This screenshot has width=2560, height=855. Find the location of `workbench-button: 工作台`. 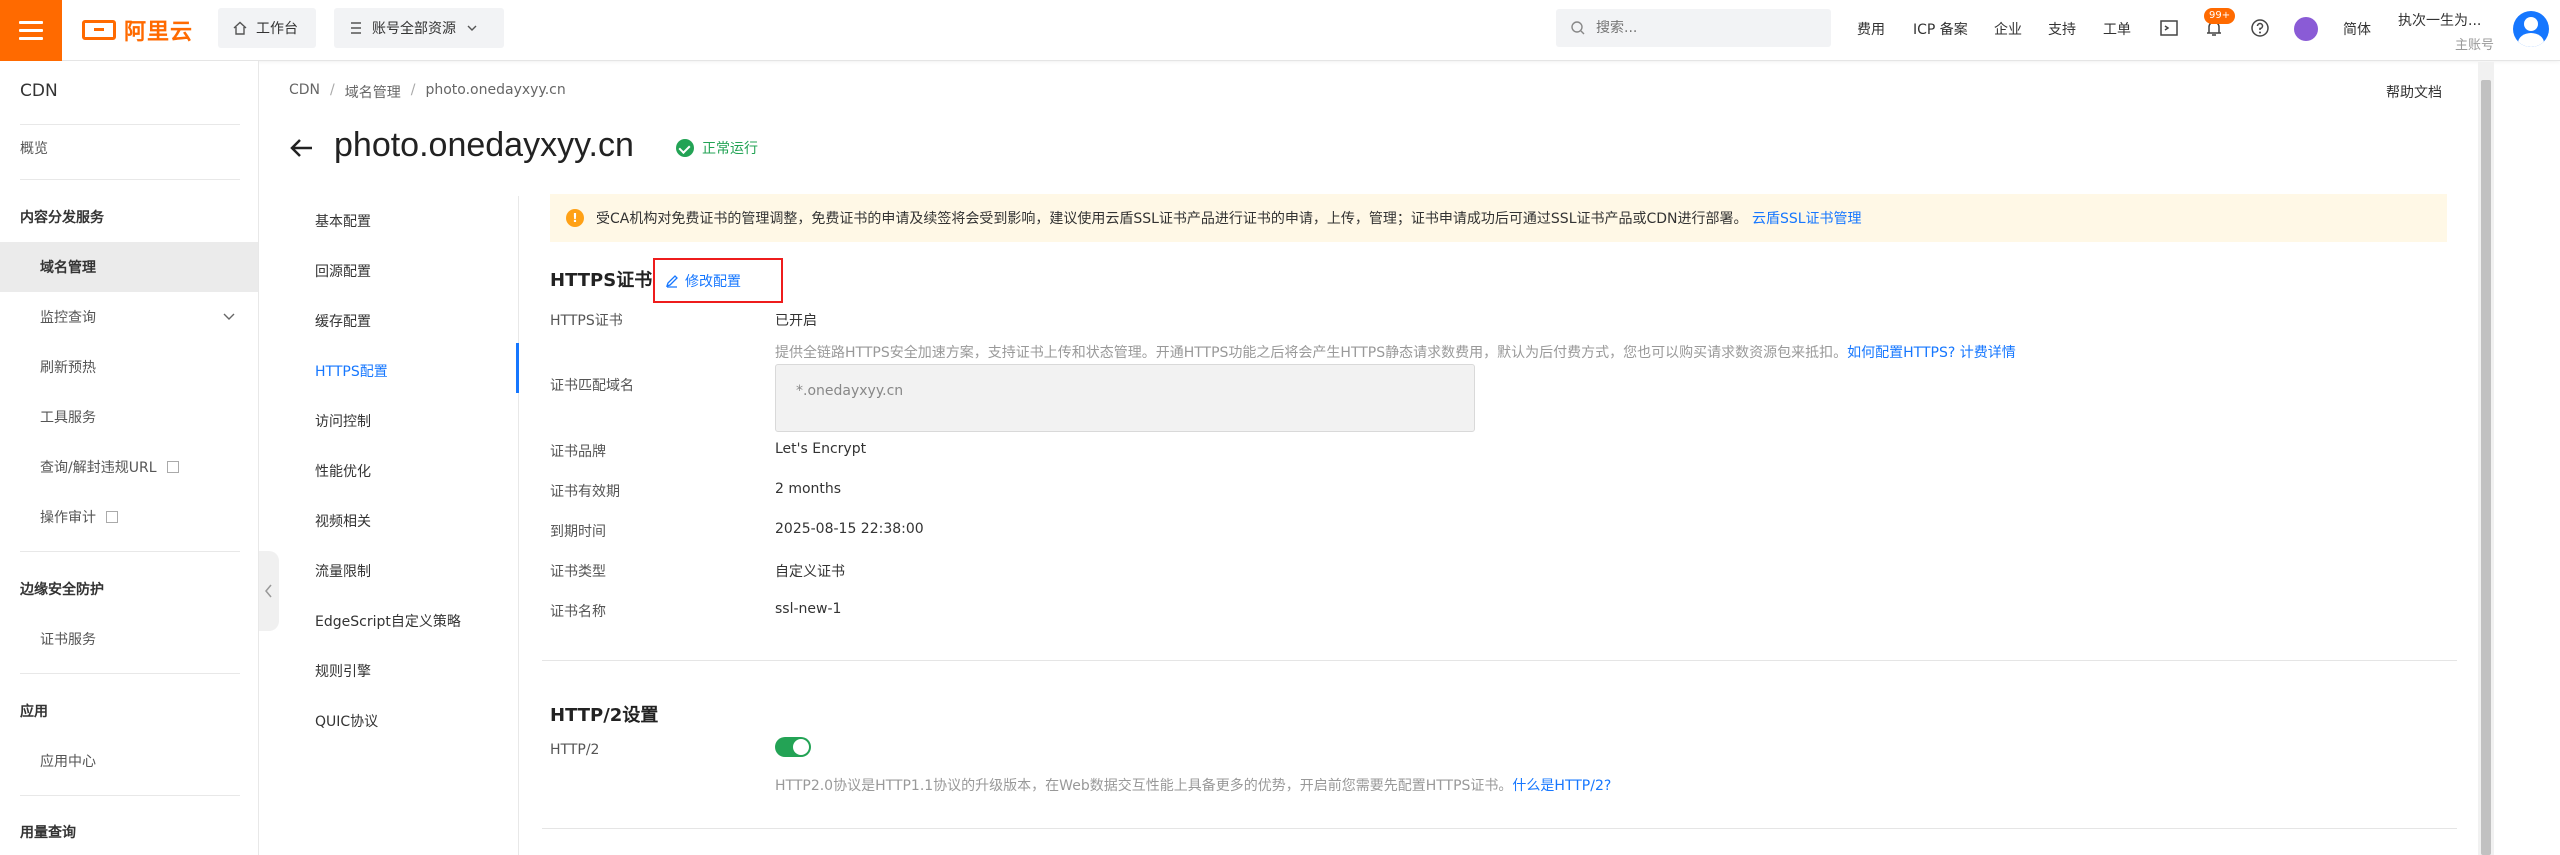

workbench-button: 工作台 is located at coordinates (267, 28).